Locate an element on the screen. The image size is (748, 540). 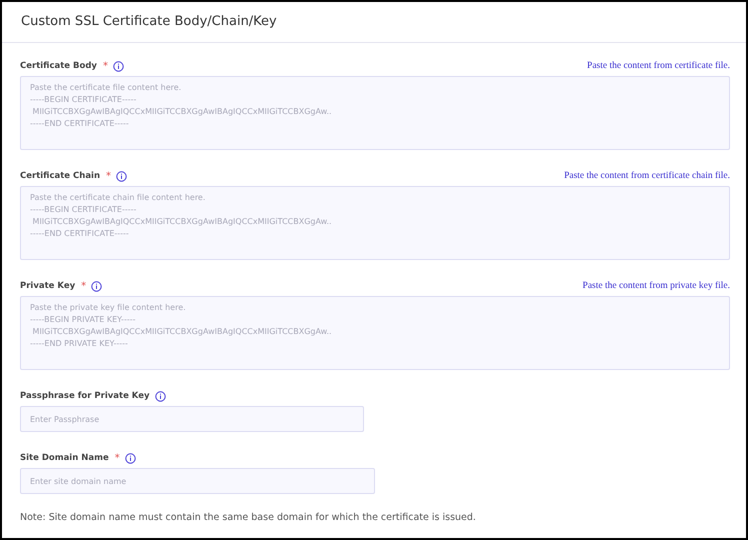
field-label: Passphrase for Private Key is located at coordinates (85, 396).